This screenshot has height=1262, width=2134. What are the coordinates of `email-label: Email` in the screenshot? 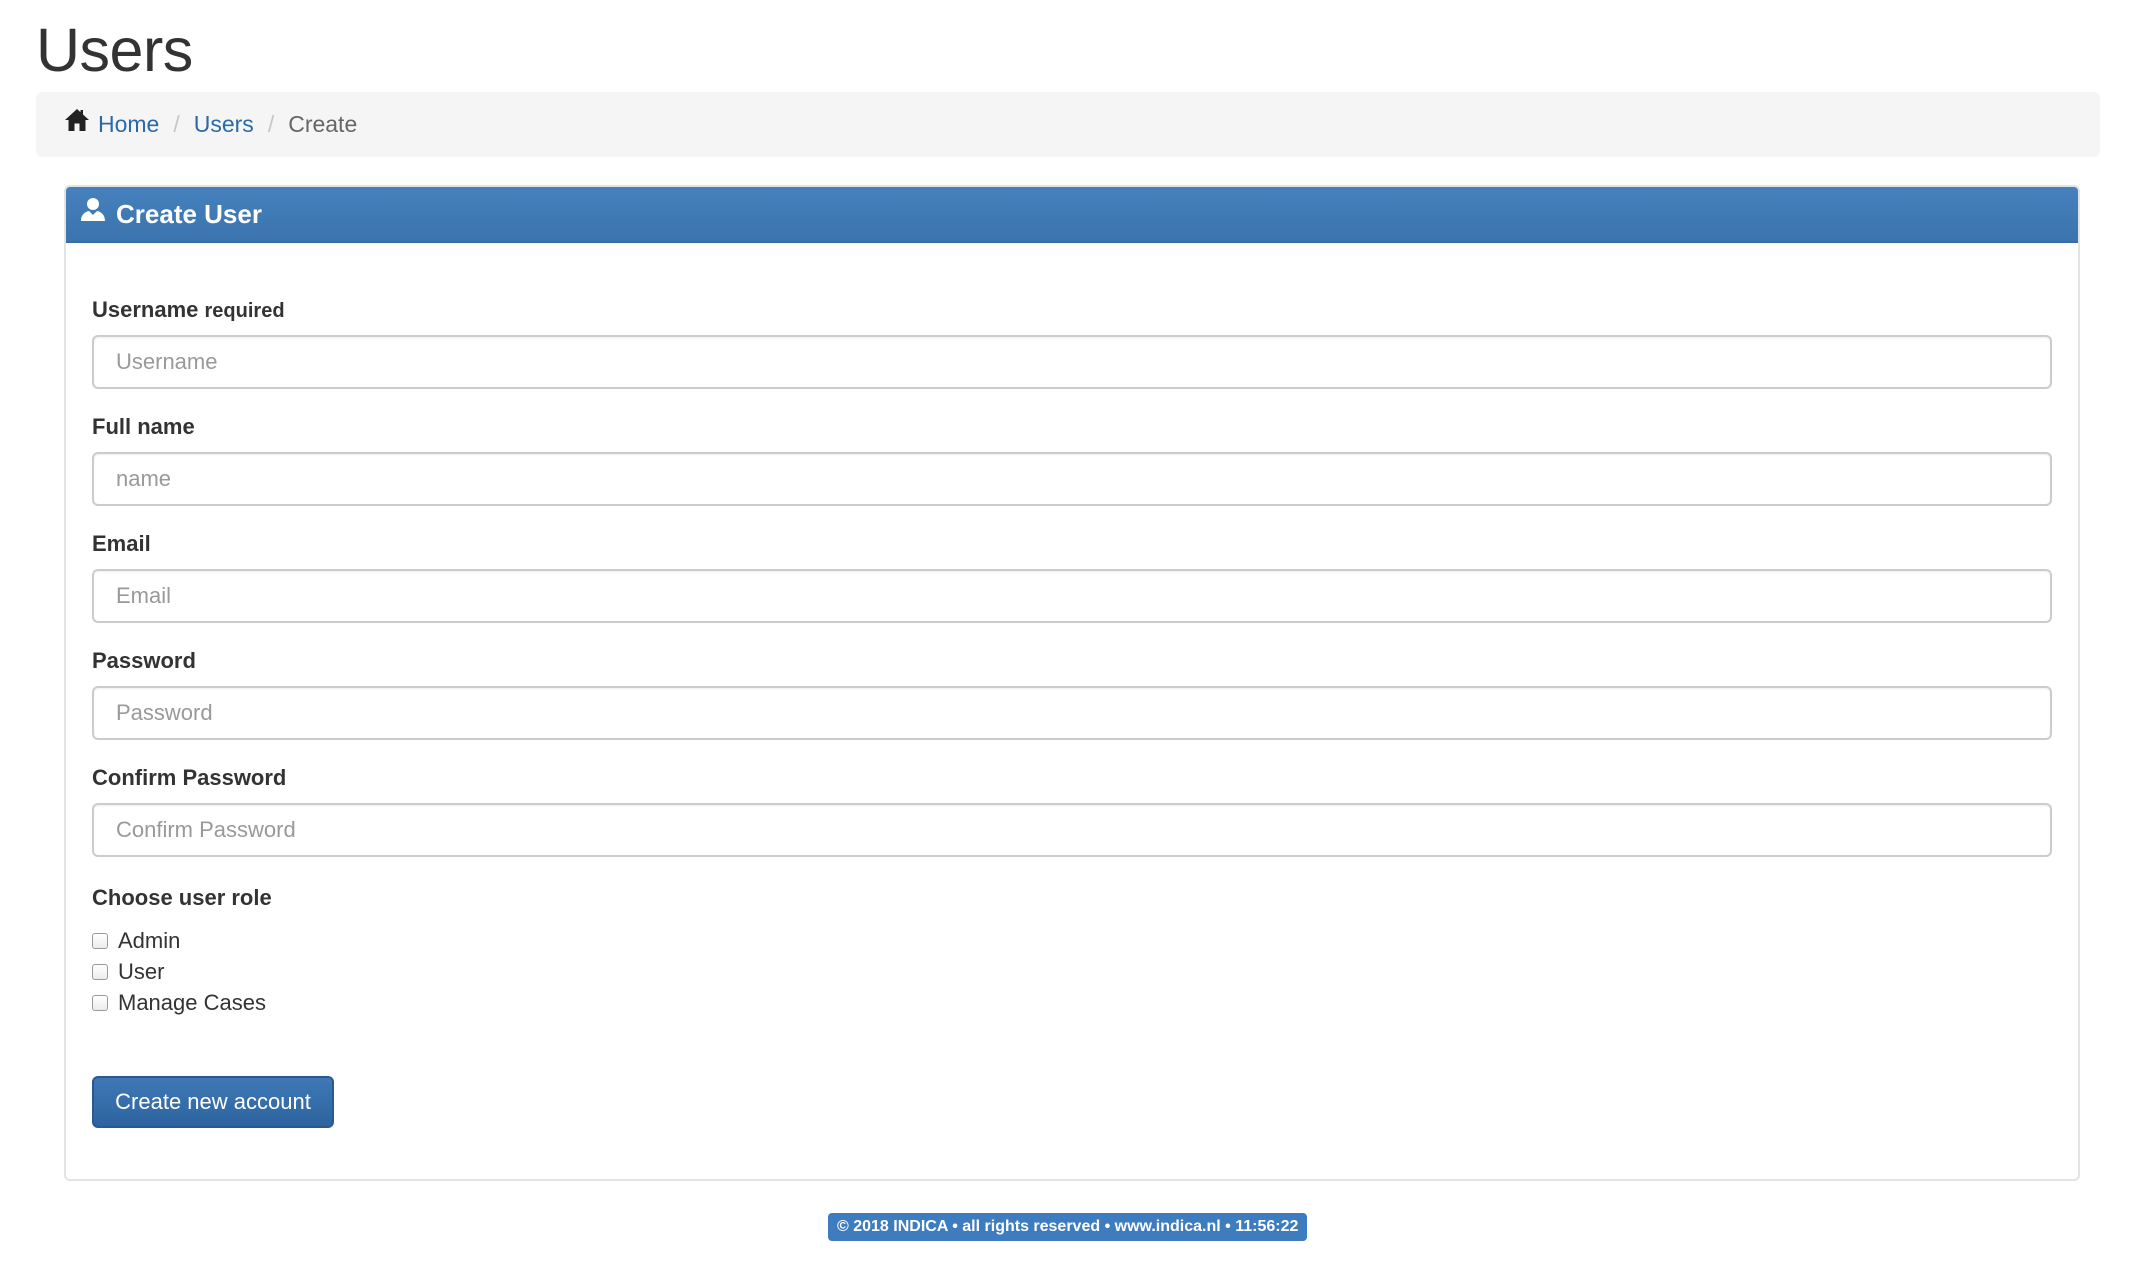 It's located at (121, 543).